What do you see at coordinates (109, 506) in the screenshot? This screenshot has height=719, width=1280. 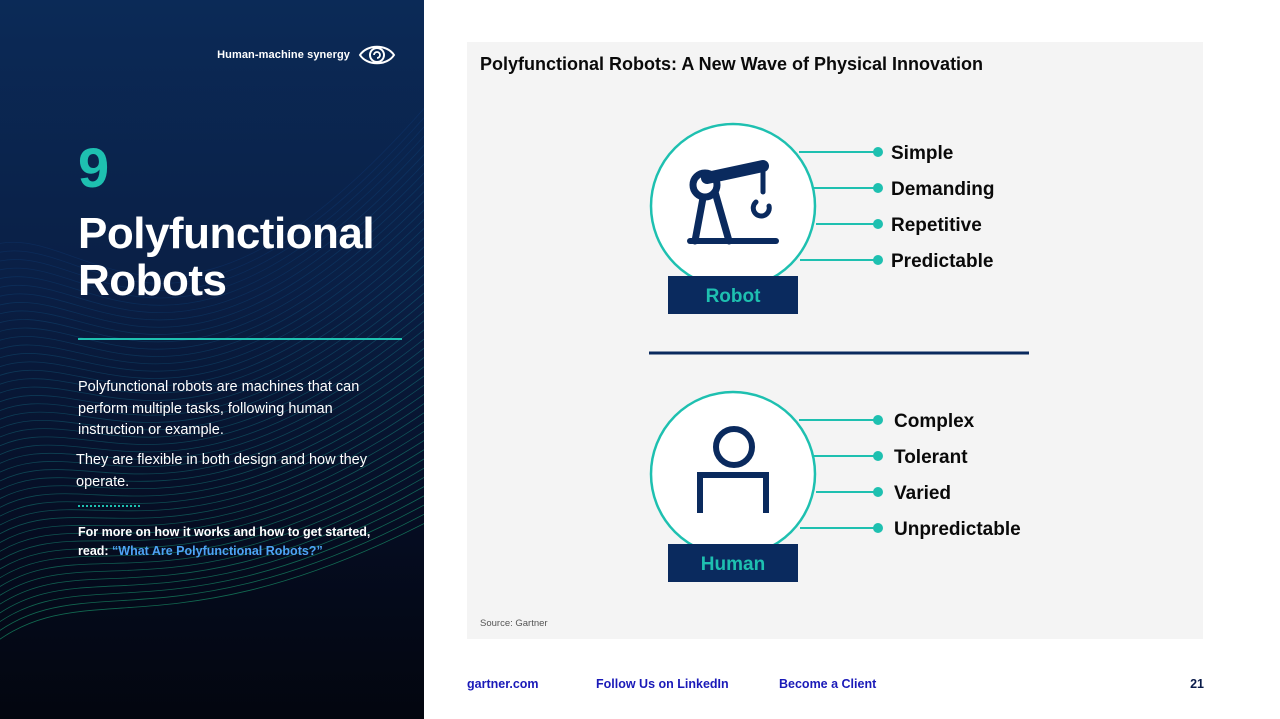 I see `dotted-divider` at bounding box center [109, 506].